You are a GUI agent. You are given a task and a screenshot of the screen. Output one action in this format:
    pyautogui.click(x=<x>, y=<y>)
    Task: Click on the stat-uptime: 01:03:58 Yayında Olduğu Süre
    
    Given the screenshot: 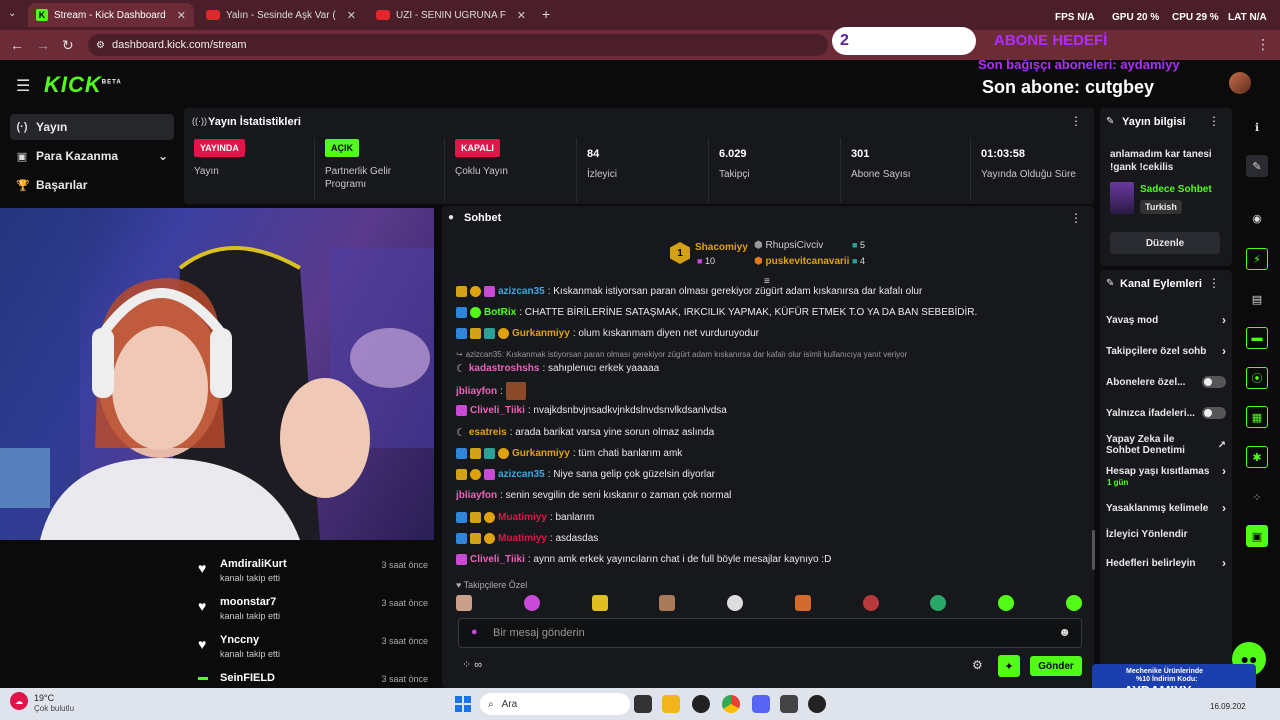 What is the action you would take?
    pyautogui.click(x=1032, y=170)
    